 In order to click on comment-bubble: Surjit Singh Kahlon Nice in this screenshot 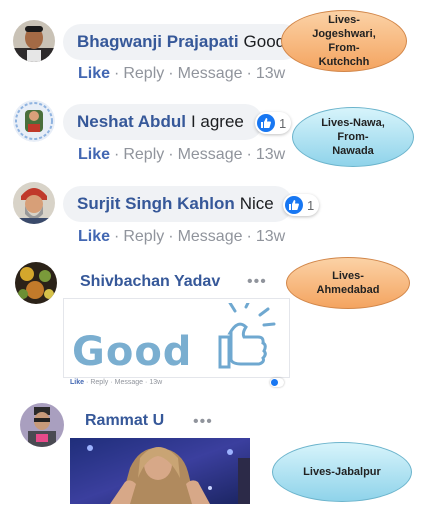, I will do `click(178, 204)`.